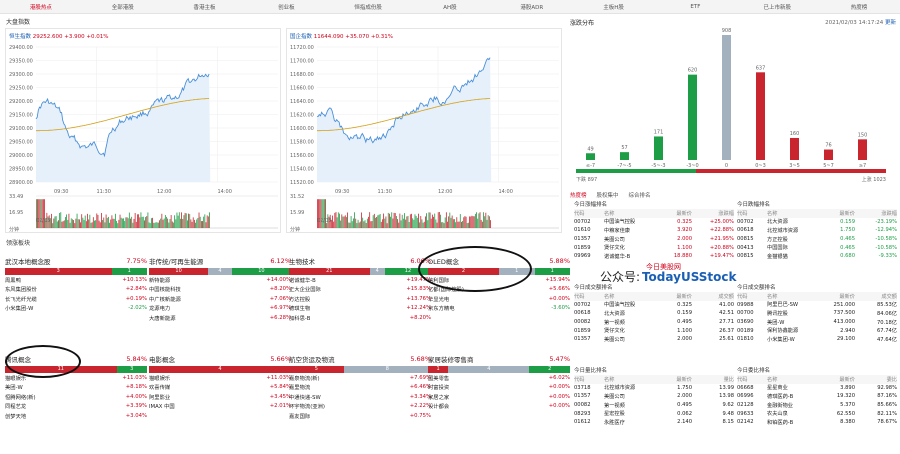  I want to click on sector-stock-row: 中广核新能源 +7.06%, so click(220, 299).